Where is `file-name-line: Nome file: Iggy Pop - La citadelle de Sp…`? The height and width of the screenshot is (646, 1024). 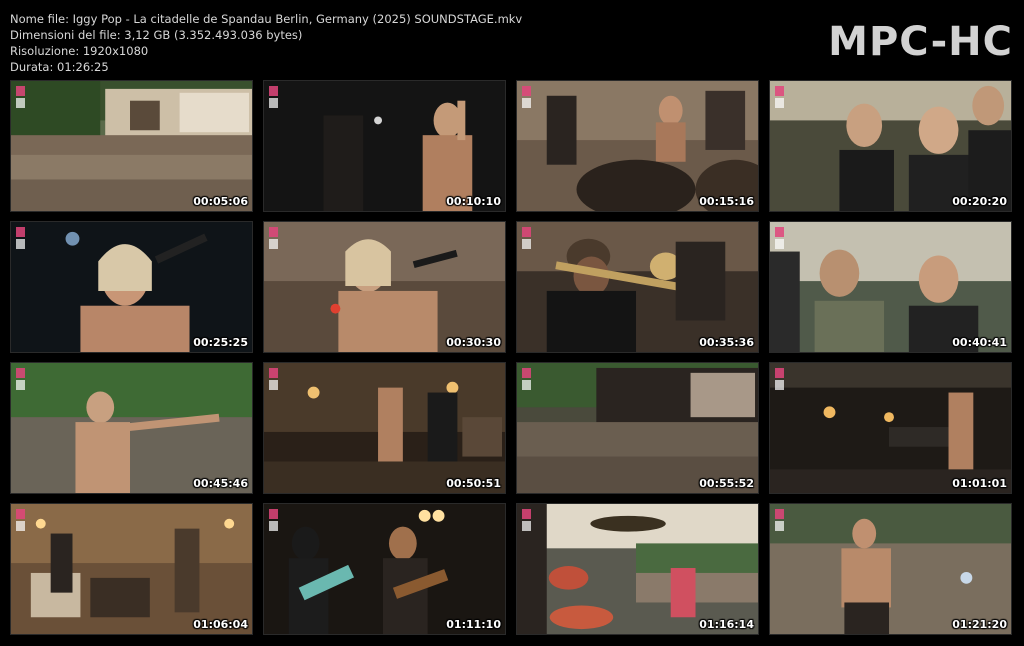 file-name-line: Nome file: Iggy Pop - La citadelle de Sp… is located at coordinates (266, 19).